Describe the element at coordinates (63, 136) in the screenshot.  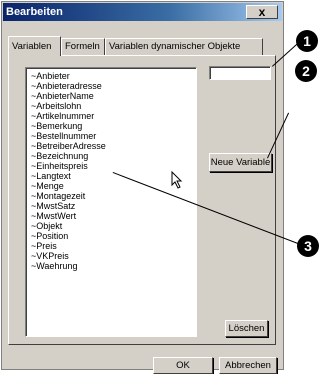
I see `list-item: ~Bestellnummer` at that location.